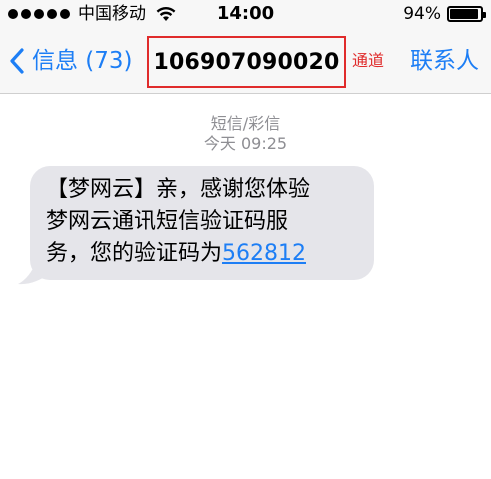 The image size is (491, 479). What do you see at coordinates (368, 60) in the screenshot?
I see `channel-label: 通道` at bounding box center [368, 60].